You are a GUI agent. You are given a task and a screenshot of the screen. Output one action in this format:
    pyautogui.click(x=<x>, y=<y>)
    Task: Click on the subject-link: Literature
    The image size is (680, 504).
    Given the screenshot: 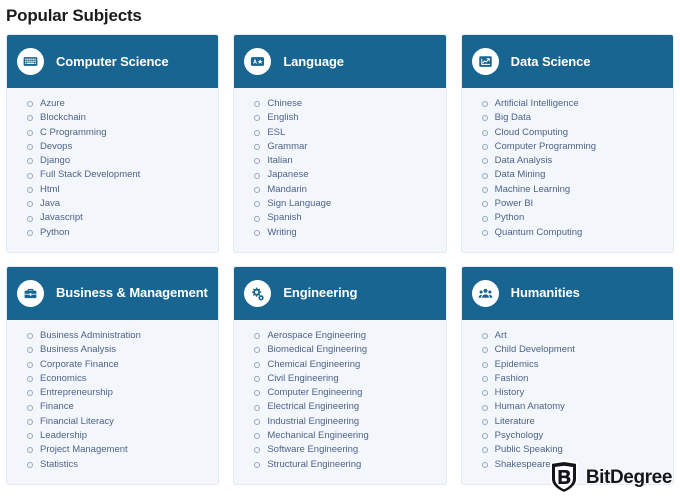 What is the action you would take?
    pyautogui.click(x=515, y=422)
    